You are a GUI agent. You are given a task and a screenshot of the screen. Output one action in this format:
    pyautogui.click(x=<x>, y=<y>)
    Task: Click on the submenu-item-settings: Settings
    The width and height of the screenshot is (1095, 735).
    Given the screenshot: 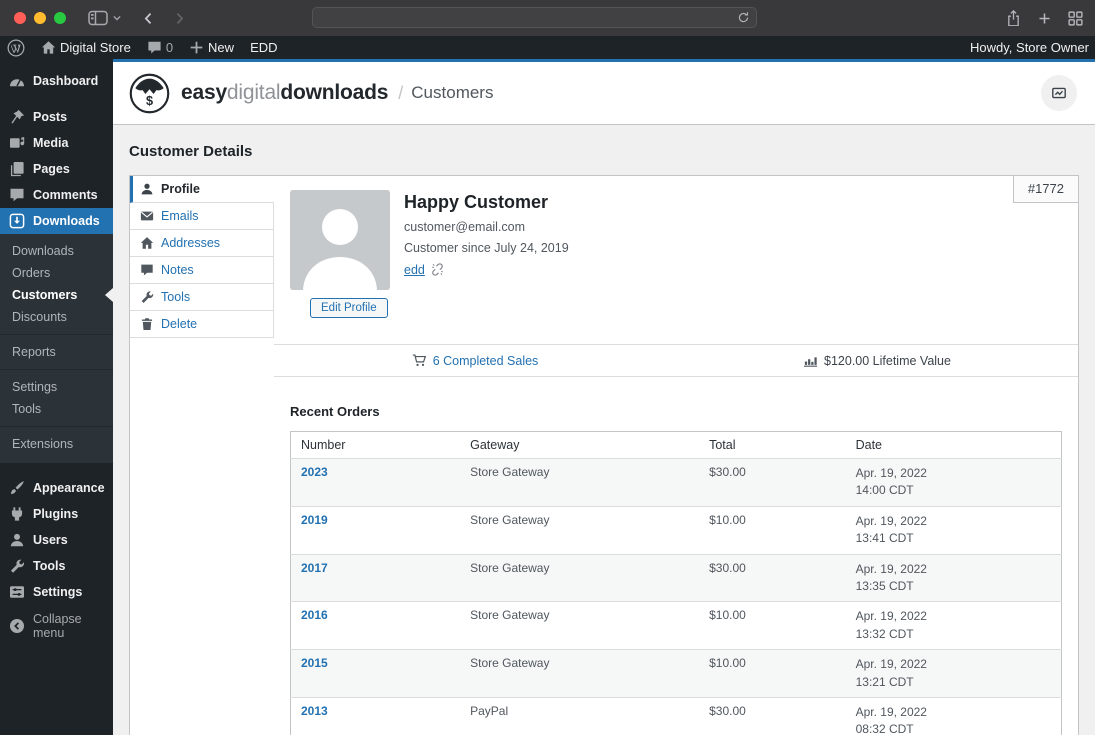 What is the action you would take?
    pyautogui.click(x=56, y=387)
    